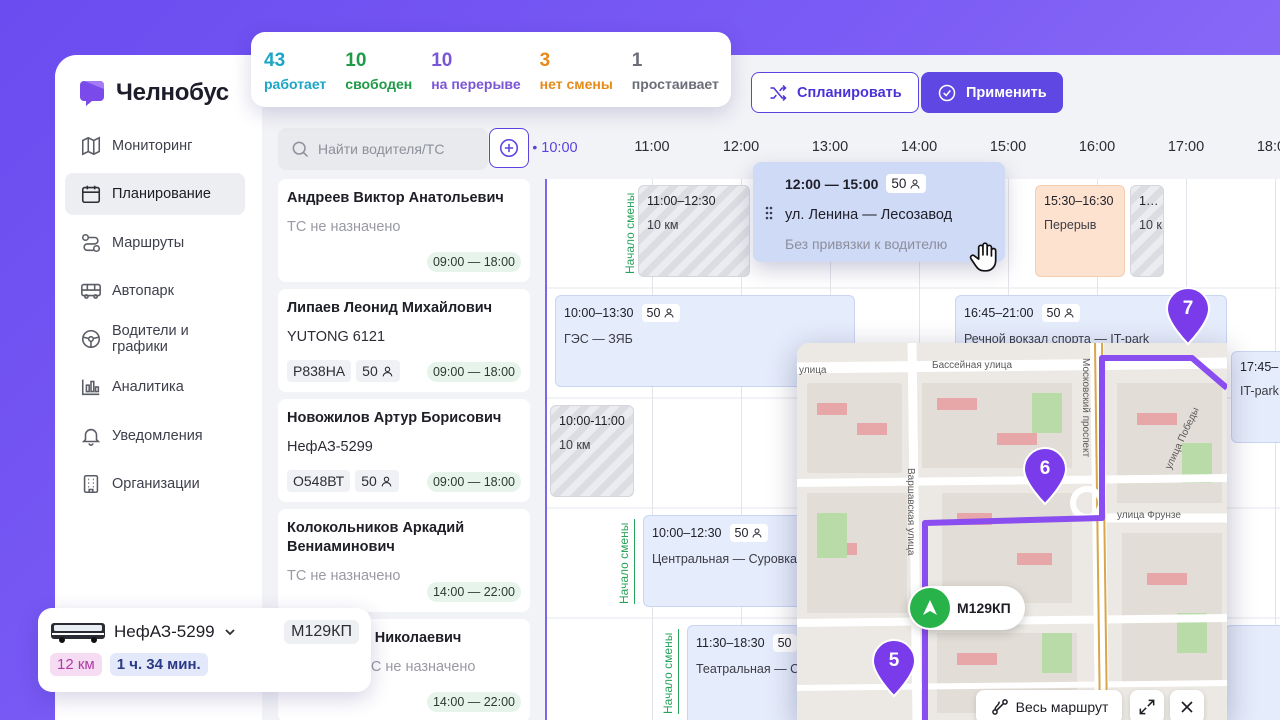 The image size is (1280, 720). I want to click on block-route: Центральная — Суровка, so click(724, 559).